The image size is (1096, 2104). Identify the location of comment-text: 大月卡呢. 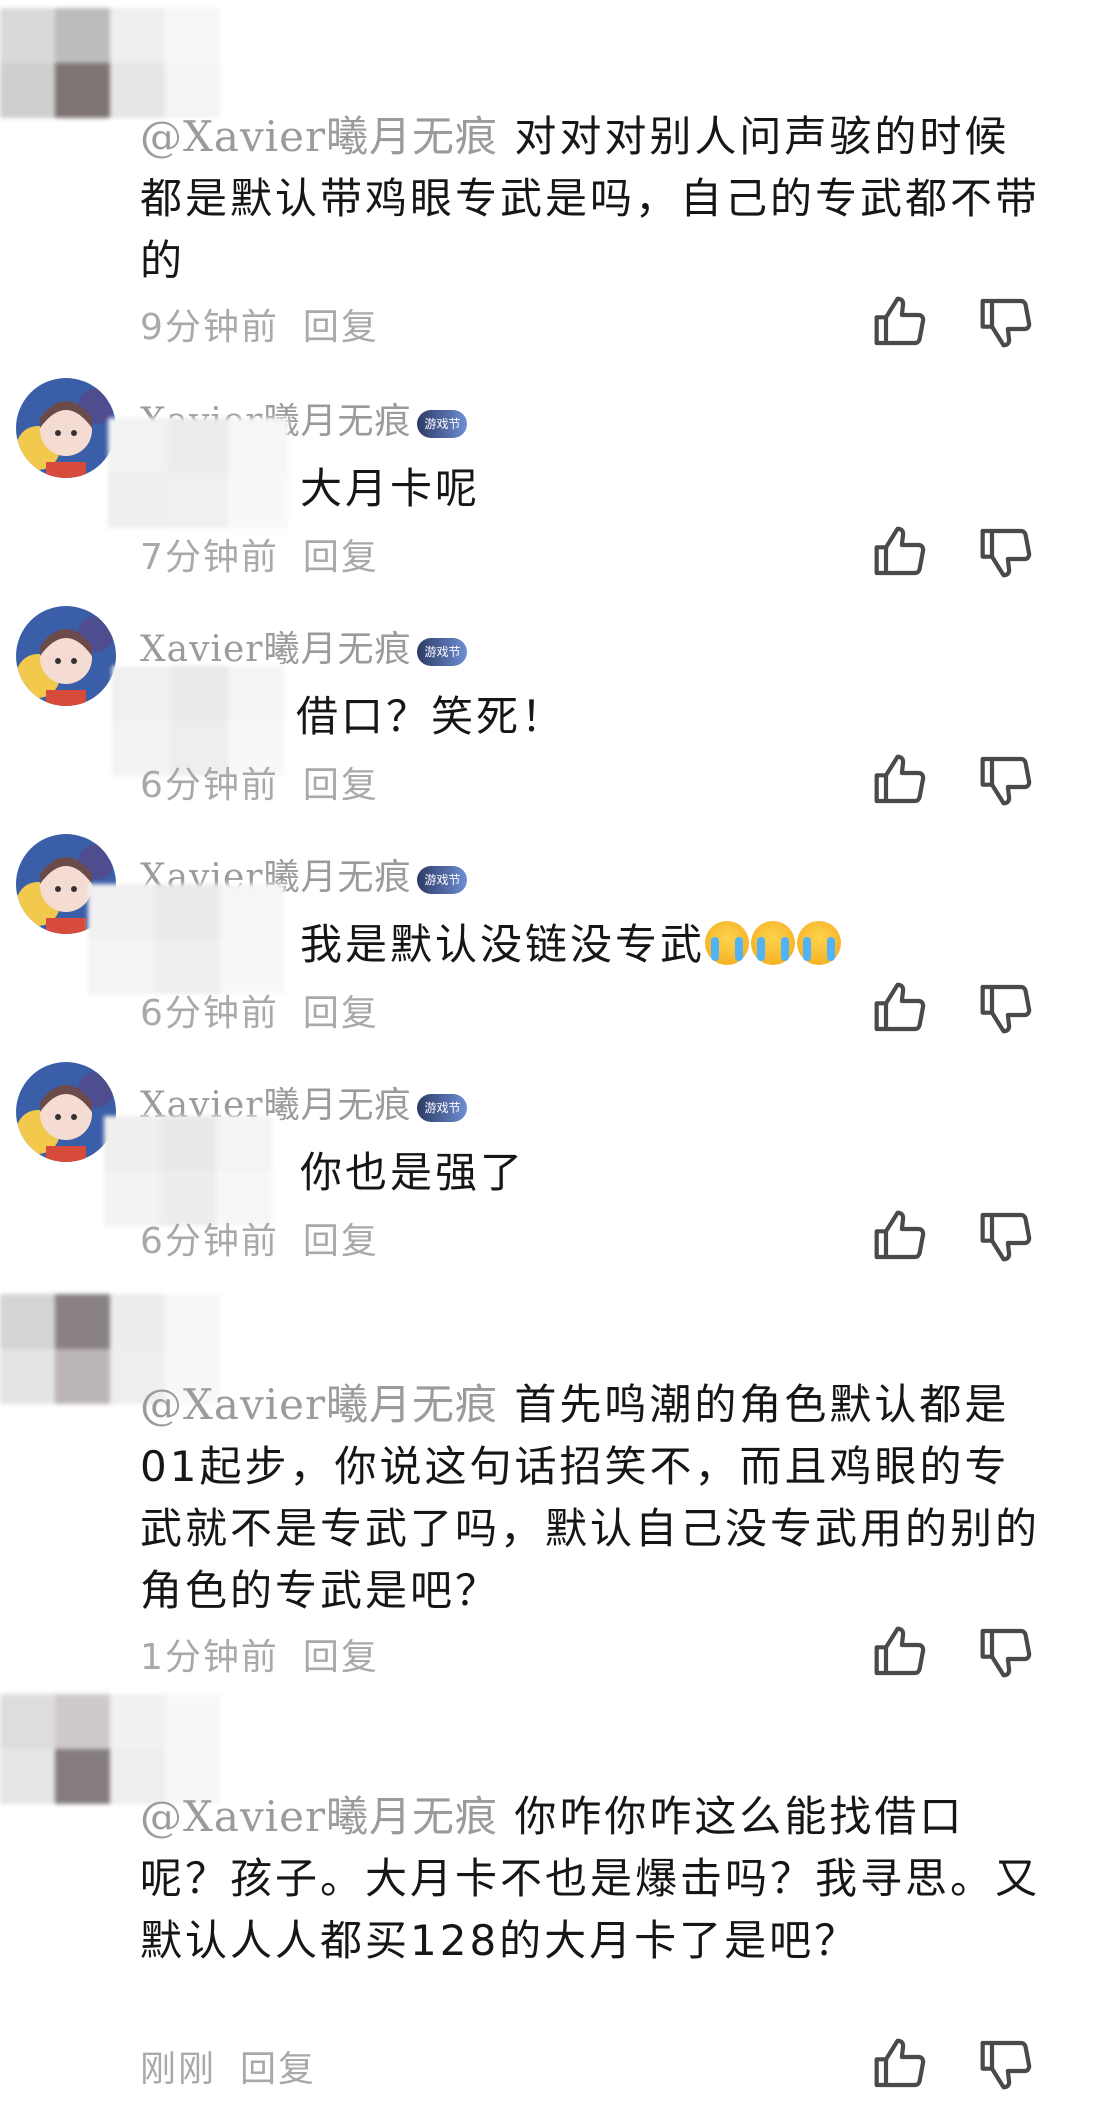
(390, 488).